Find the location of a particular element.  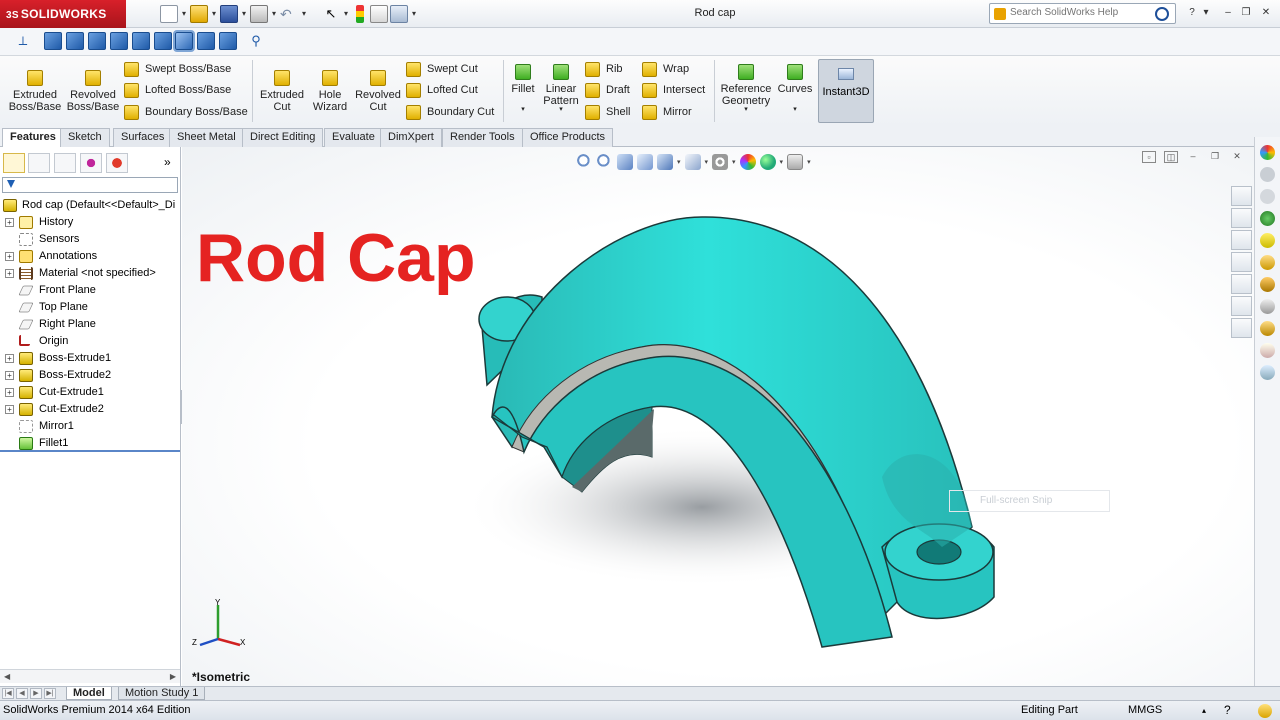

tab-dimxpert: DimXpert is located at coordinates (411, 137).